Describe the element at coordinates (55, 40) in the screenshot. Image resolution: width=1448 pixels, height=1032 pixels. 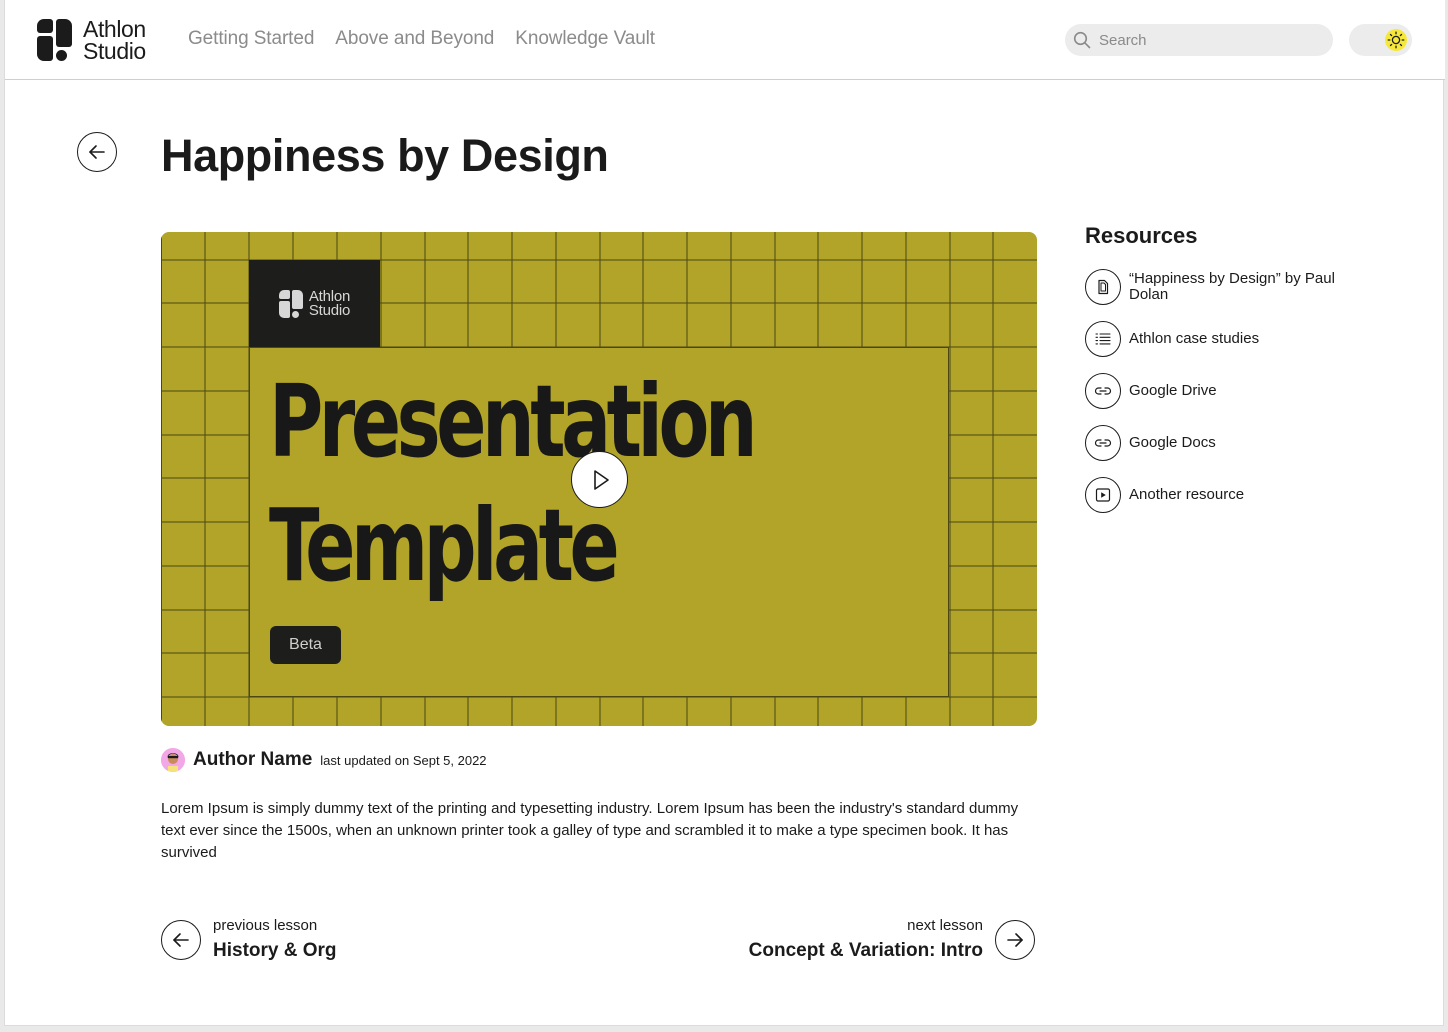
I see `brand-mark-icon` at that location.